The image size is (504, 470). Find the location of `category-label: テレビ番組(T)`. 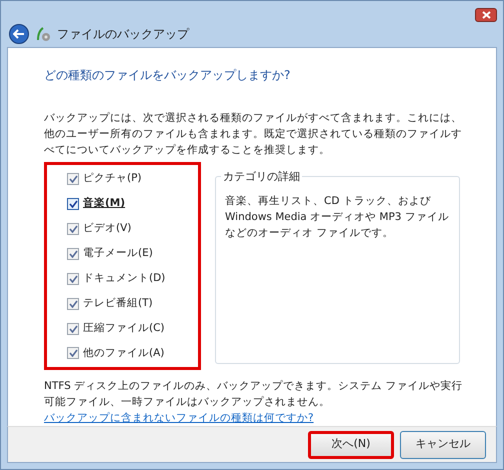

category-label: テレビ番組(T) is located at coordinates (118, 304).